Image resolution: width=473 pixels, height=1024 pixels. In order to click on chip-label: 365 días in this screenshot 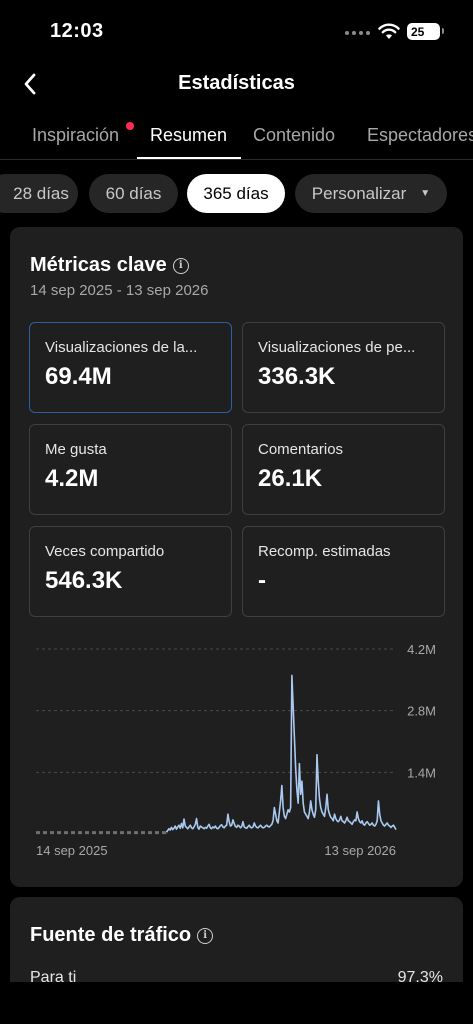, I will do `click(236, 193)`.